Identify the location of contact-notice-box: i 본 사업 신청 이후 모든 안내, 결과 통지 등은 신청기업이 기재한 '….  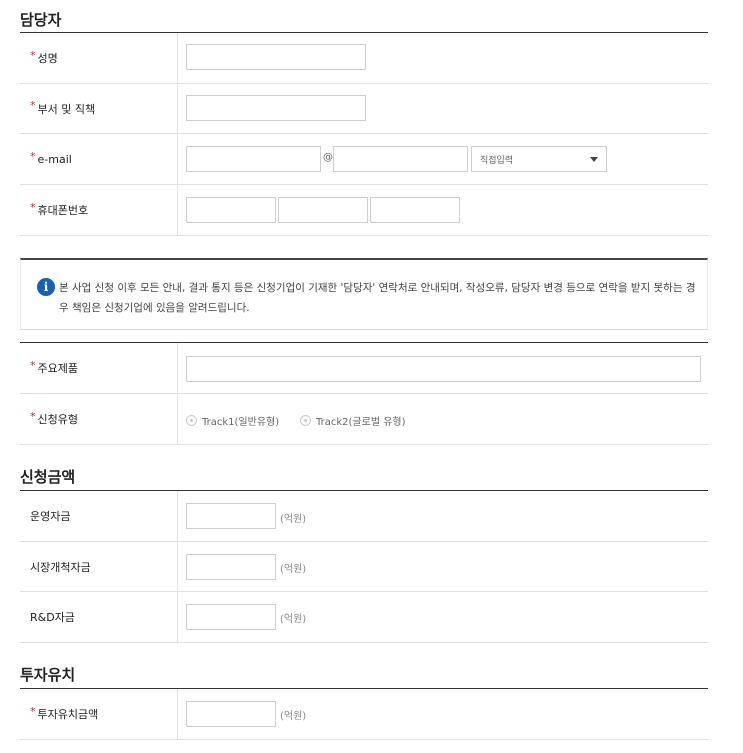
(364, 294).